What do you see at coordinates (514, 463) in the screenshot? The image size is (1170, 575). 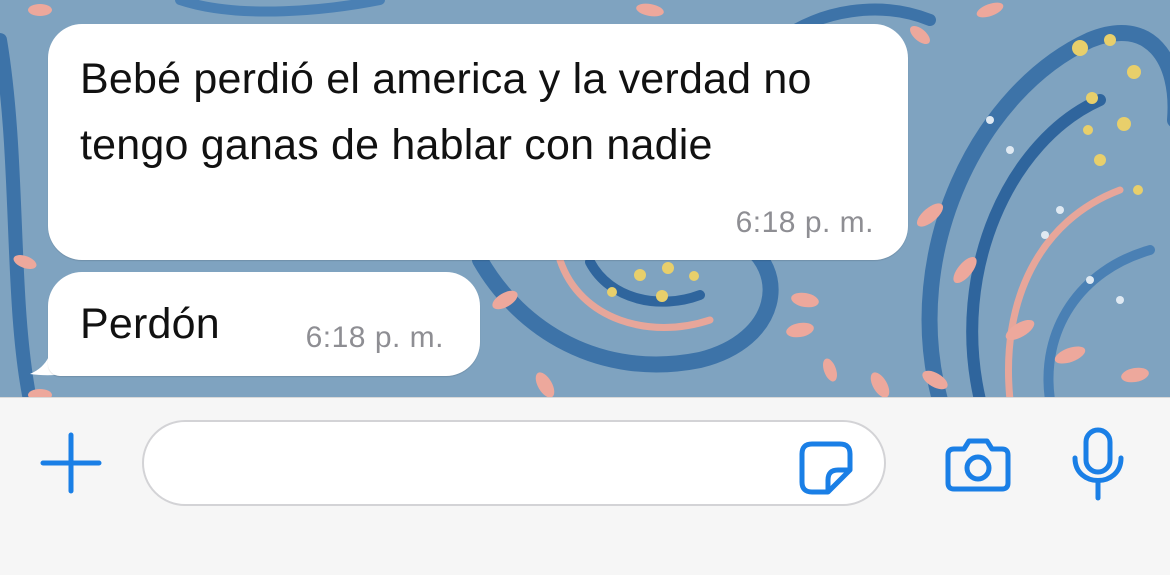 I see `message-input` at bounding box center [514, 463].